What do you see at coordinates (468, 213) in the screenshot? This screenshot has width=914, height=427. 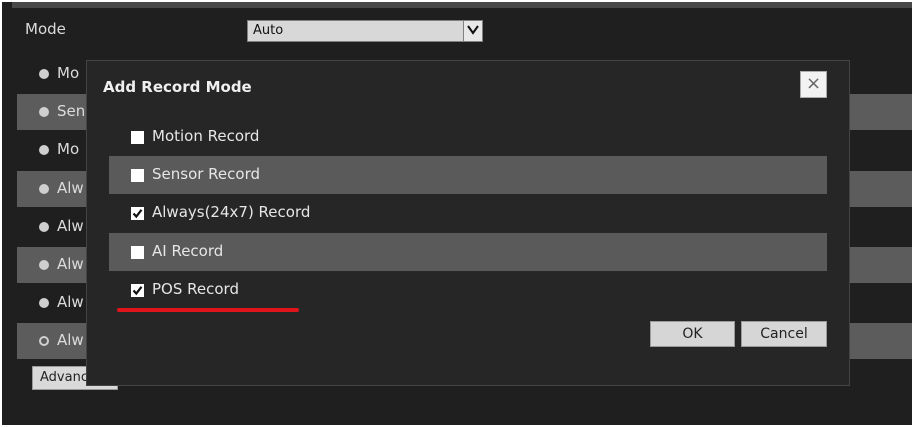 I see `option-row: Always(24x7) Record` at bounding box center [468, 213].